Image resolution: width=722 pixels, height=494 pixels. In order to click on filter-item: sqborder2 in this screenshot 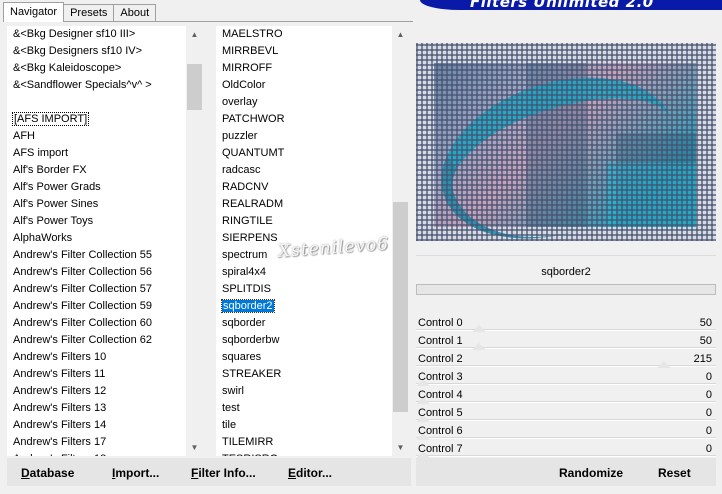, I will do `click(303, 306)`.